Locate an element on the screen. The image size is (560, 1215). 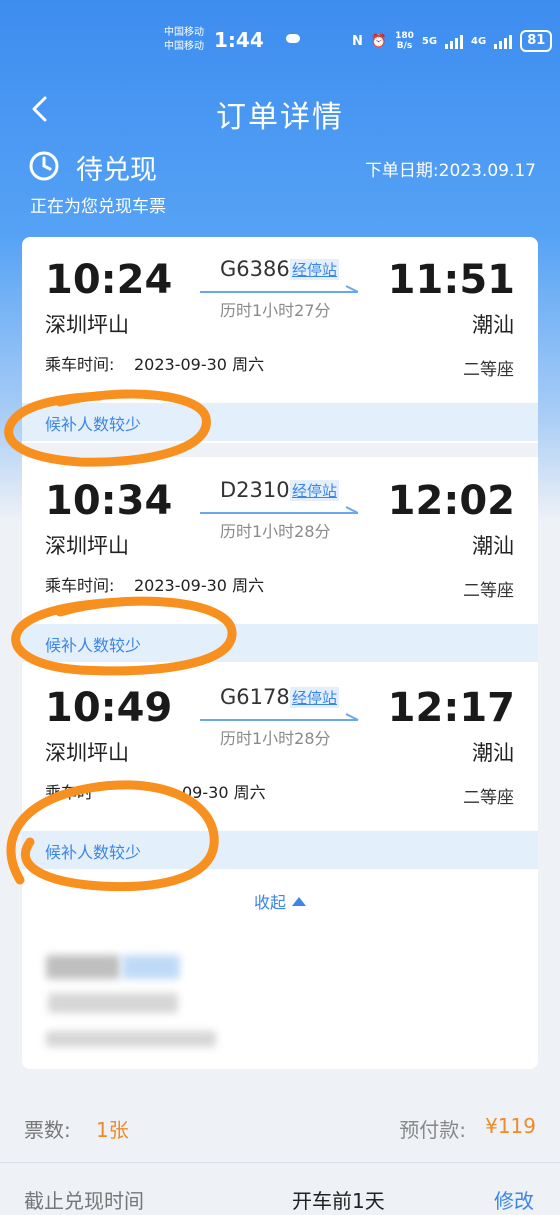
system-icons: N ⏰ 180 B/s 5G 4G 81 is located at coordinates (452, 41).